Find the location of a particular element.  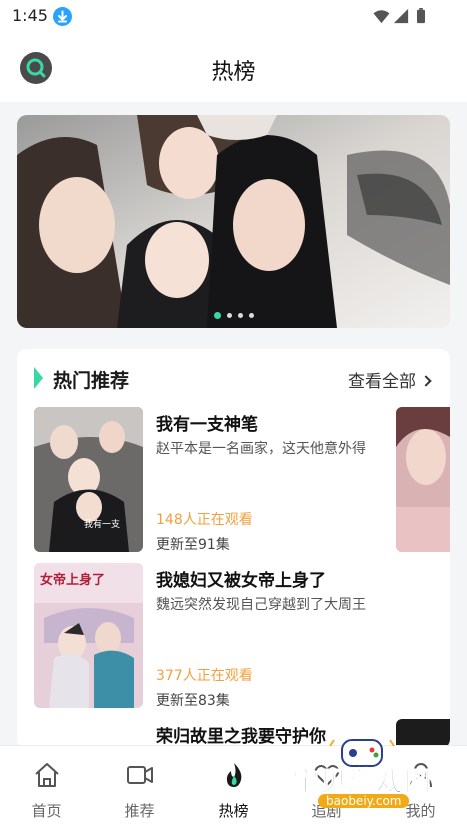

tab-label: 热榜 is located at coordinates (233, 811).